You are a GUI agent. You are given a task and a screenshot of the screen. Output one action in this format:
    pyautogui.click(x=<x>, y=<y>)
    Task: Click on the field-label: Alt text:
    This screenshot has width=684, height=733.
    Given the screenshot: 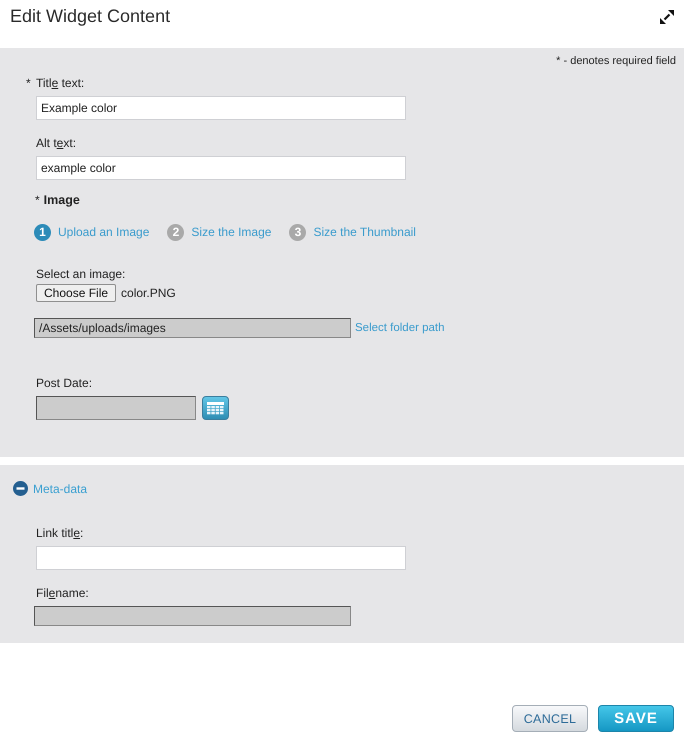 What is the action you would take?
    pyautogui.click(x=56, y=143)
    